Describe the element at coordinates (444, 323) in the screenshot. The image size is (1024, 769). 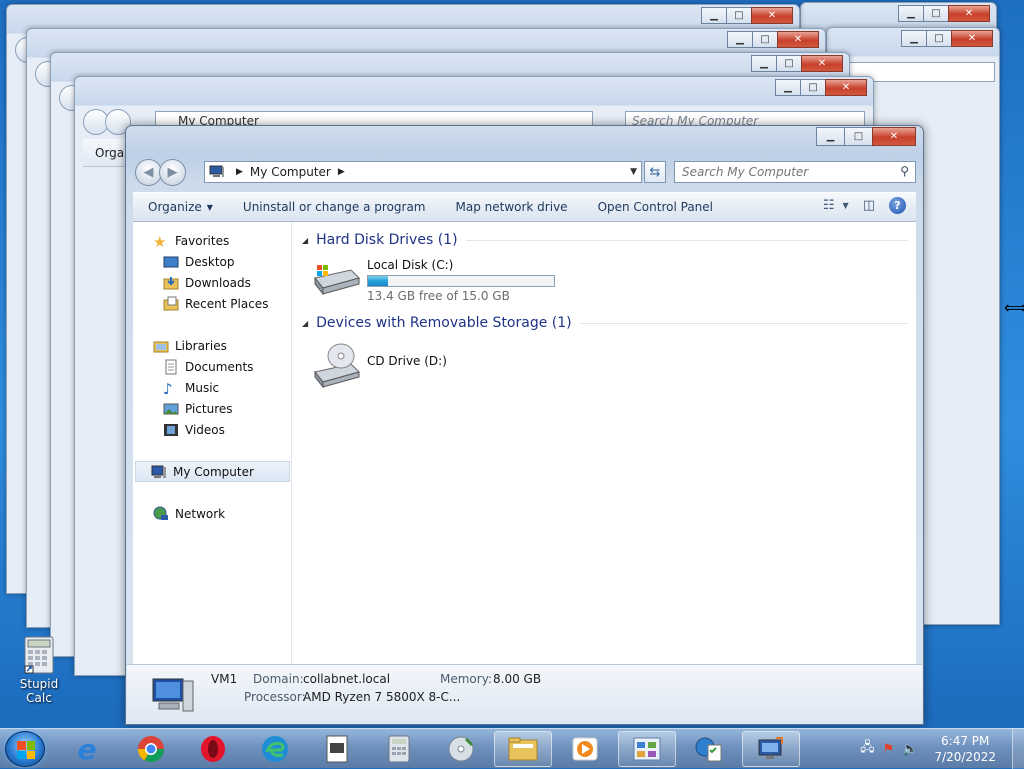
I see `group-removable-label: Devices with Removable Storage (1)` at that location.